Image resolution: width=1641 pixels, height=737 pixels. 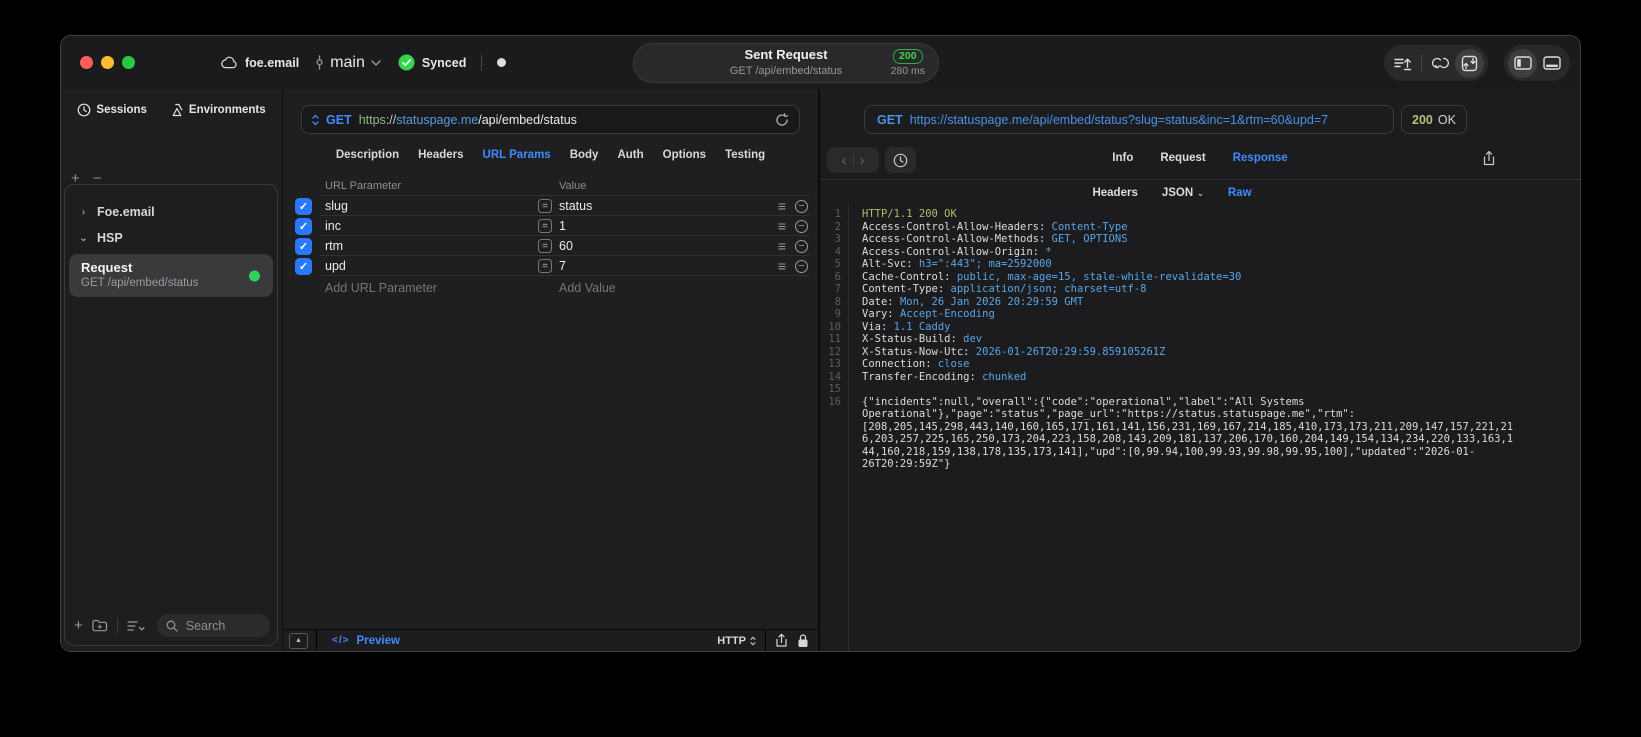 I want to click on close-window-button, so click(x=86, y=62).